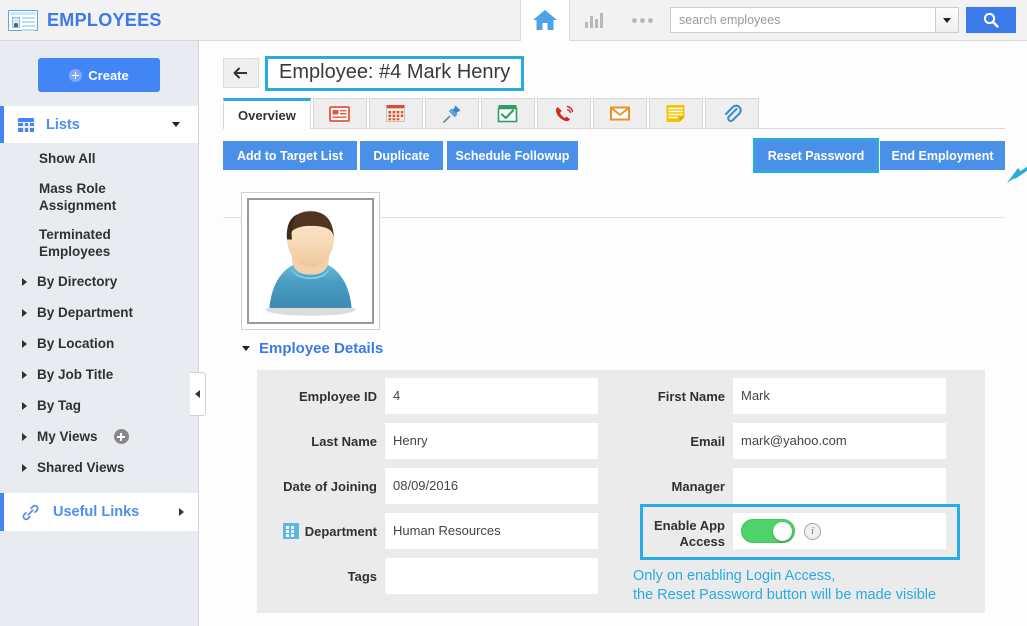 This screenshot has width=1027, height=626. I want to click on toggle-knob, so click(782, 531).